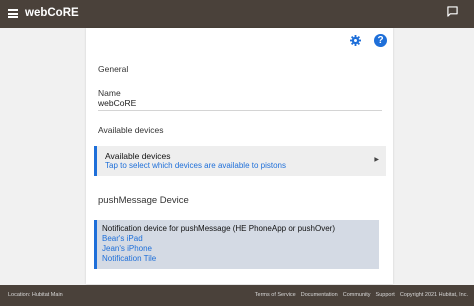 The image size is (474, 306). What do you see at coordinates (127, 248) in the screenshot?
I see `selected-device: Jean's iPhone` at bounding box center [127, 248].